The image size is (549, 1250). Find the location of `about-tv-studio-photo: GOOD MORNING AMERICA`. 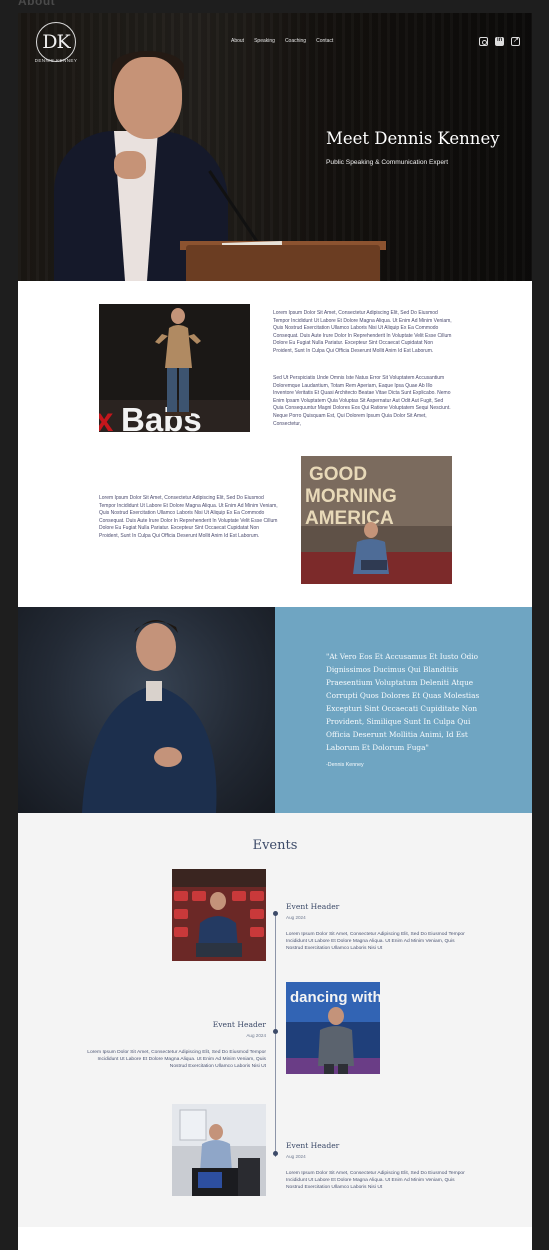

about-tv-studio-photo: GOOD MORNING AMERICA is located at coordinates (376, 520).